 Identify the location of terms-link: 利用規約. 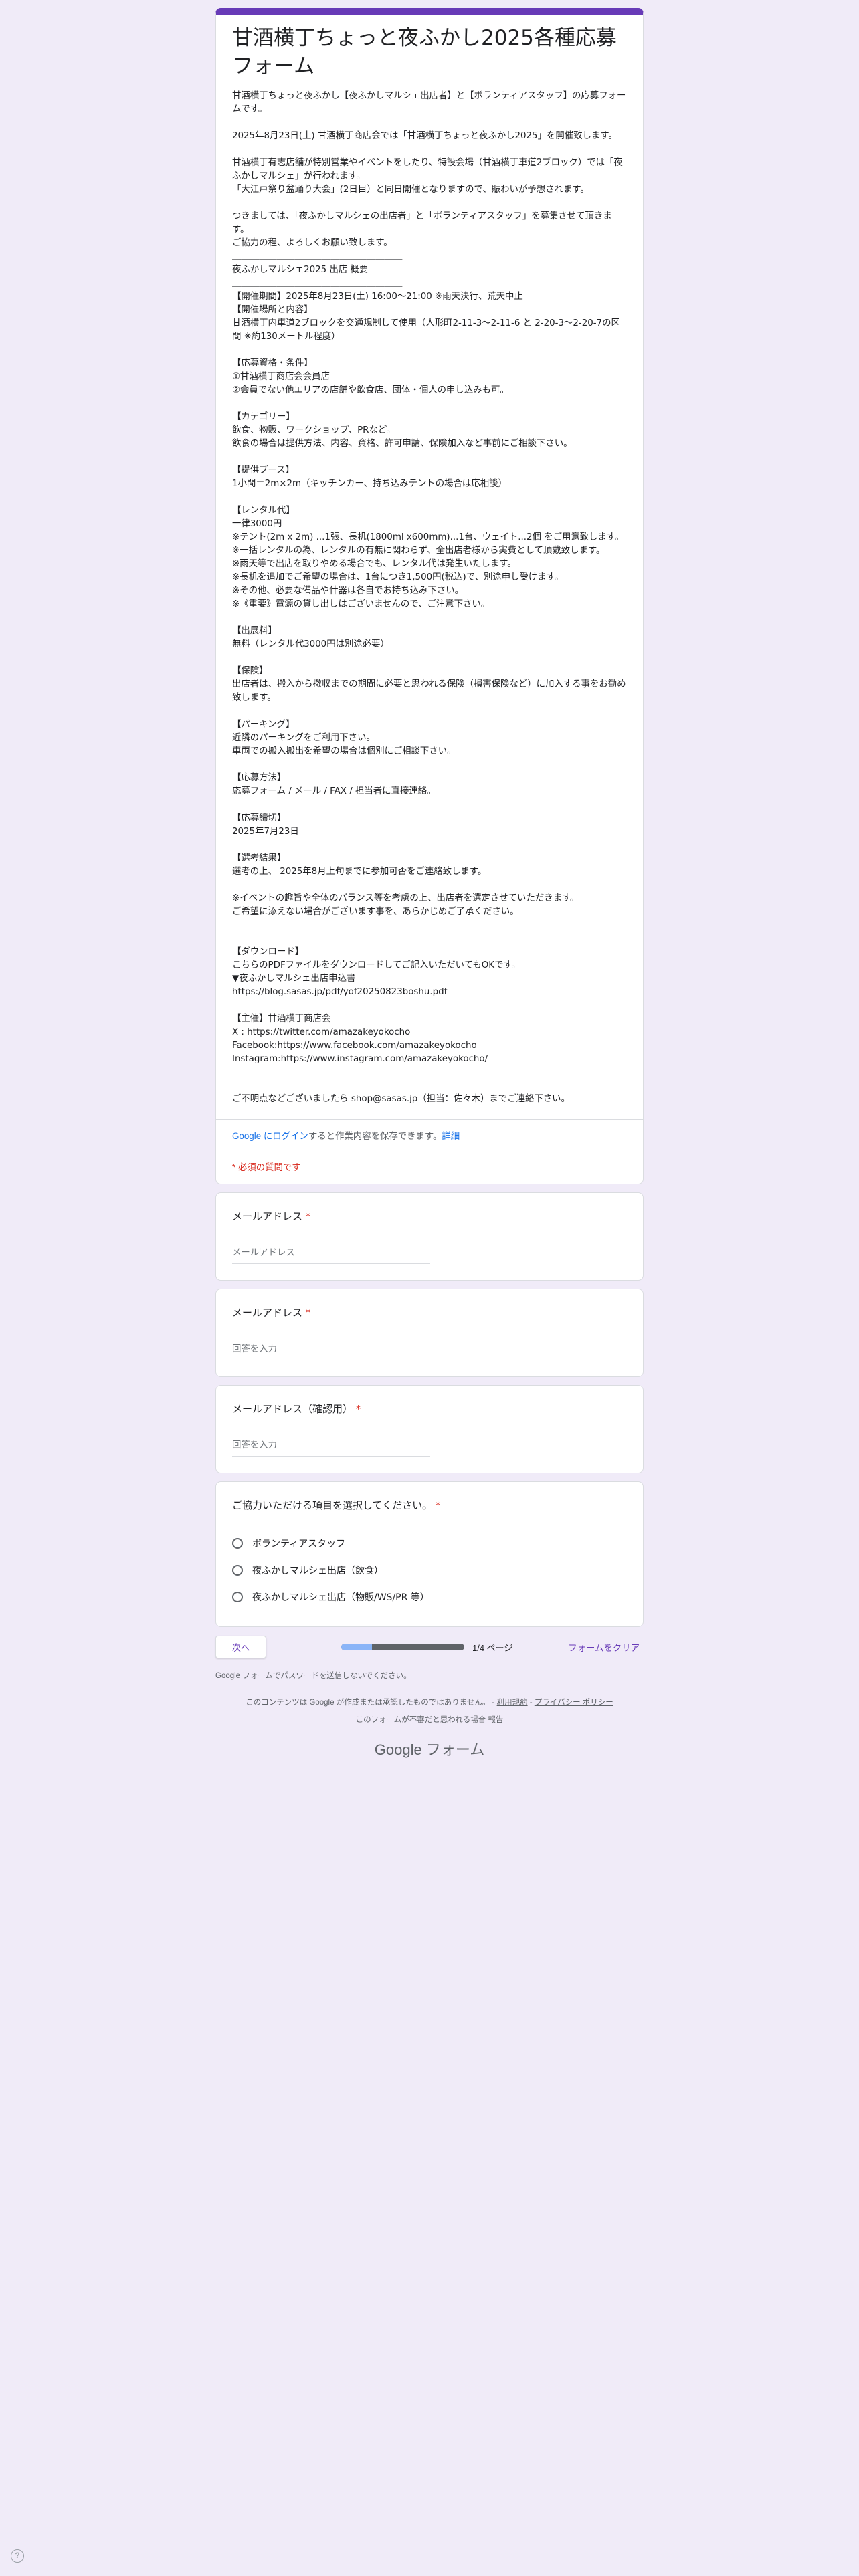
(512, 1703).